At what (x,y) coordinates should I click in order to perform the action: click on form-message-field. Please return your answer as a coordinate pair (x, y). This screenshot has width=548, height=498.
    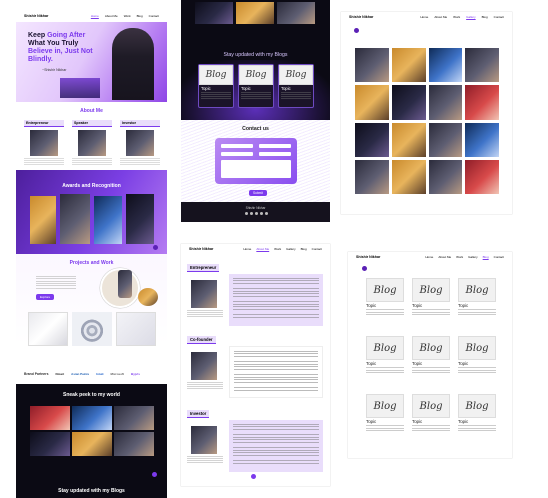
    Looking at the image, I should click on (256, 169).